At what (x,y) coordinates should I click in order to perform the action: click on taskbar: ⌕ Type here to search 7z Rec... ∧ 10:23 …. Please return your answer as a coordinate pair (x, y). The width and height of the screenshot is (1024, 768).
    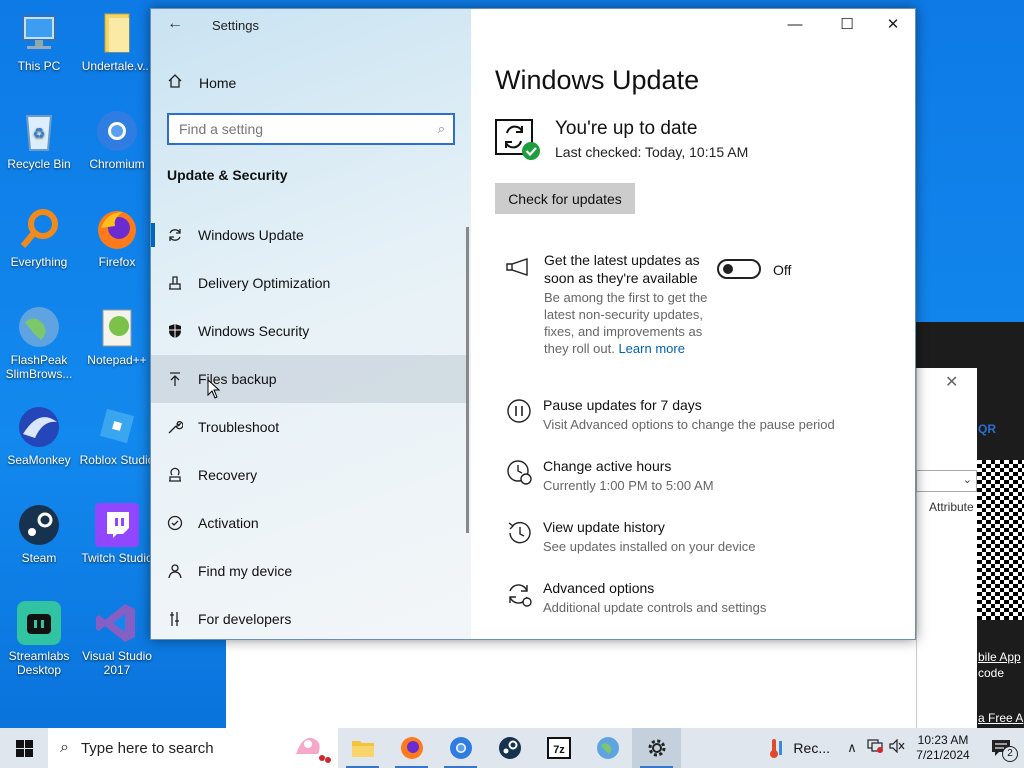
    Looking at the image, I should click on (512, 748).